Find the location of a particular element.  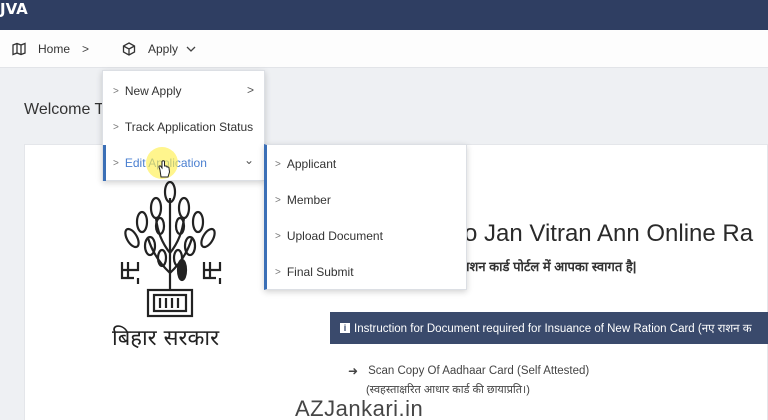

submenu-item-applicant: > Applicant is located at coordinates (367, 164).